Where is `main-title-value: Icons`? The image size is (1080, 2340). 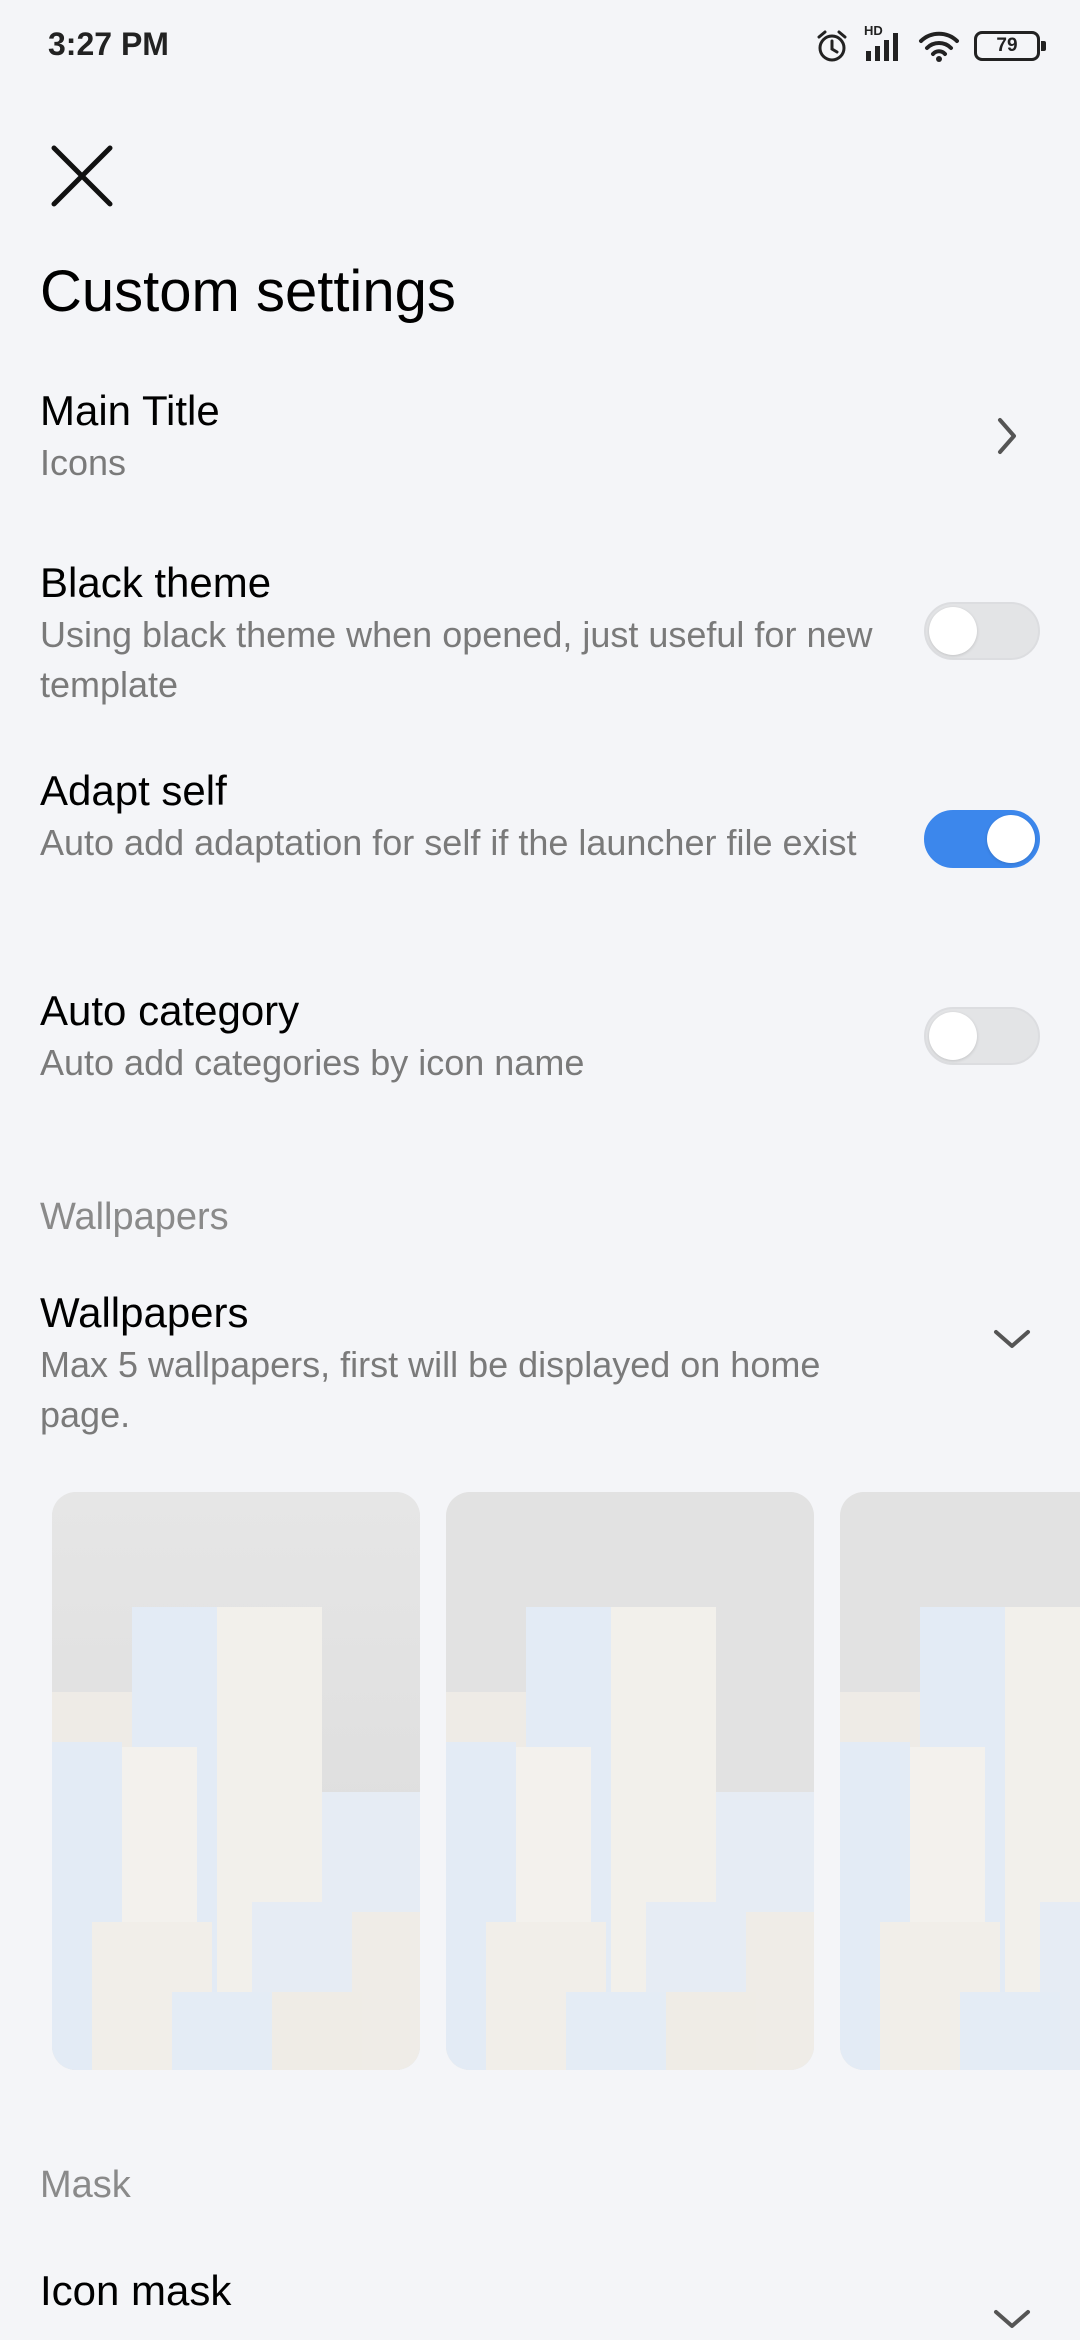
main-title-value: Icons is located at coordinates (83, 462).